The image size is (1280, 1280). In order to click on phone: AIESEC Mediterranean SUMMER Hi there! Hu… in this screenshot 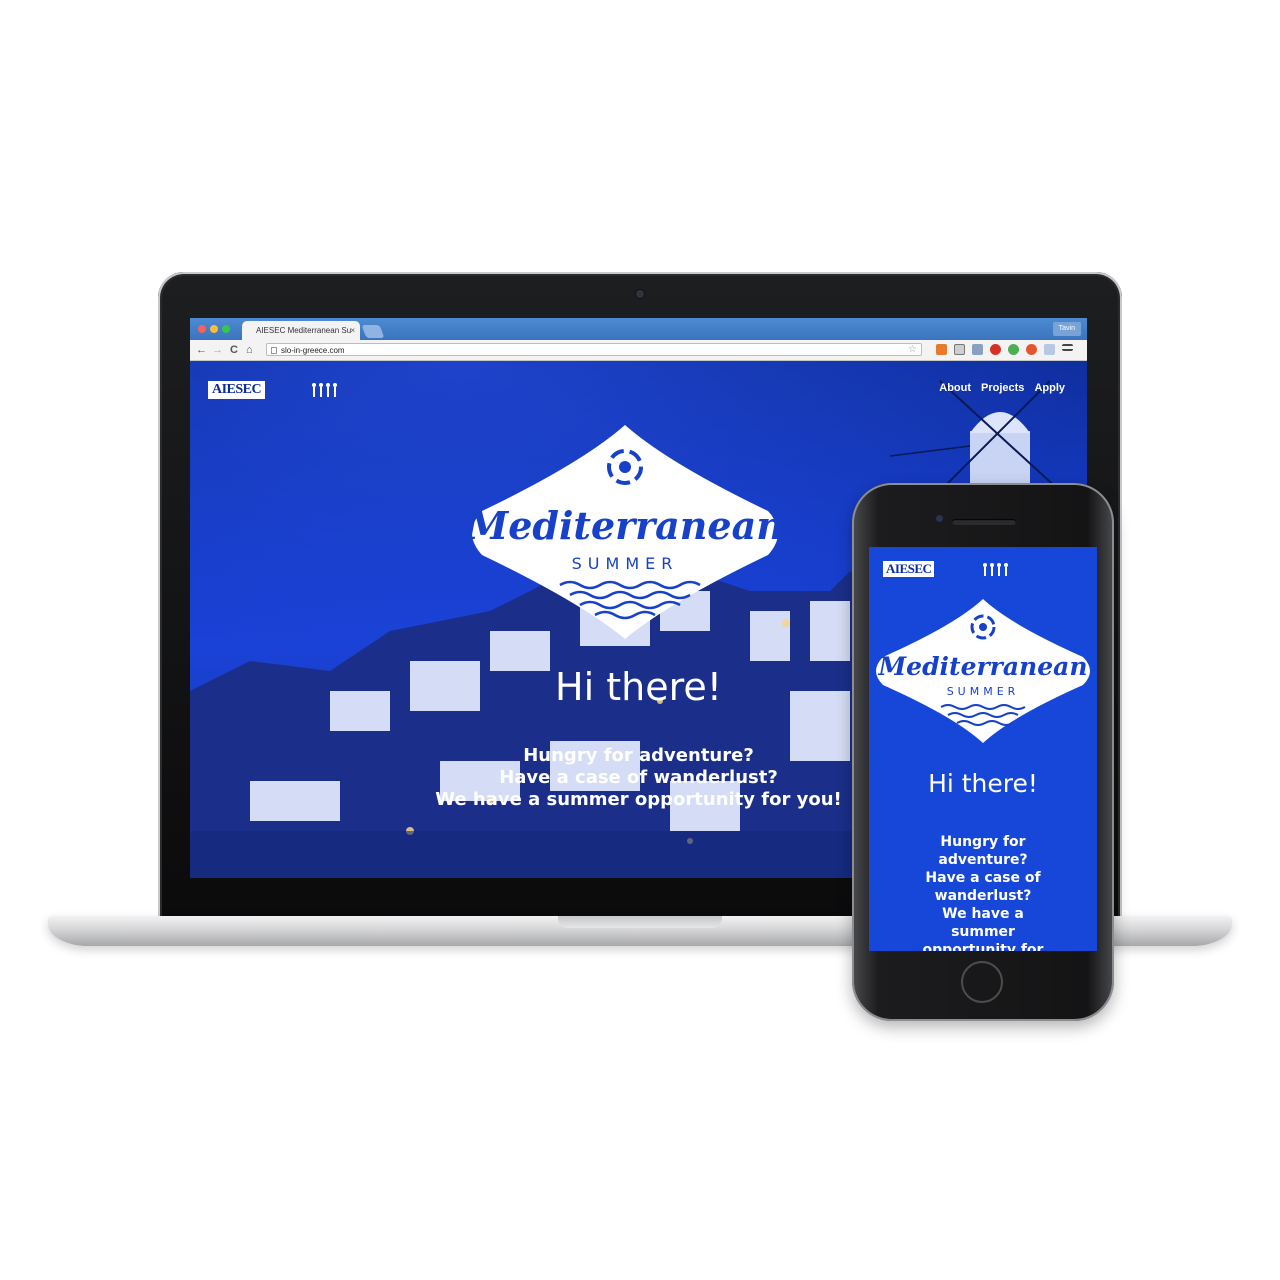, I will do `click(983, 752)`.